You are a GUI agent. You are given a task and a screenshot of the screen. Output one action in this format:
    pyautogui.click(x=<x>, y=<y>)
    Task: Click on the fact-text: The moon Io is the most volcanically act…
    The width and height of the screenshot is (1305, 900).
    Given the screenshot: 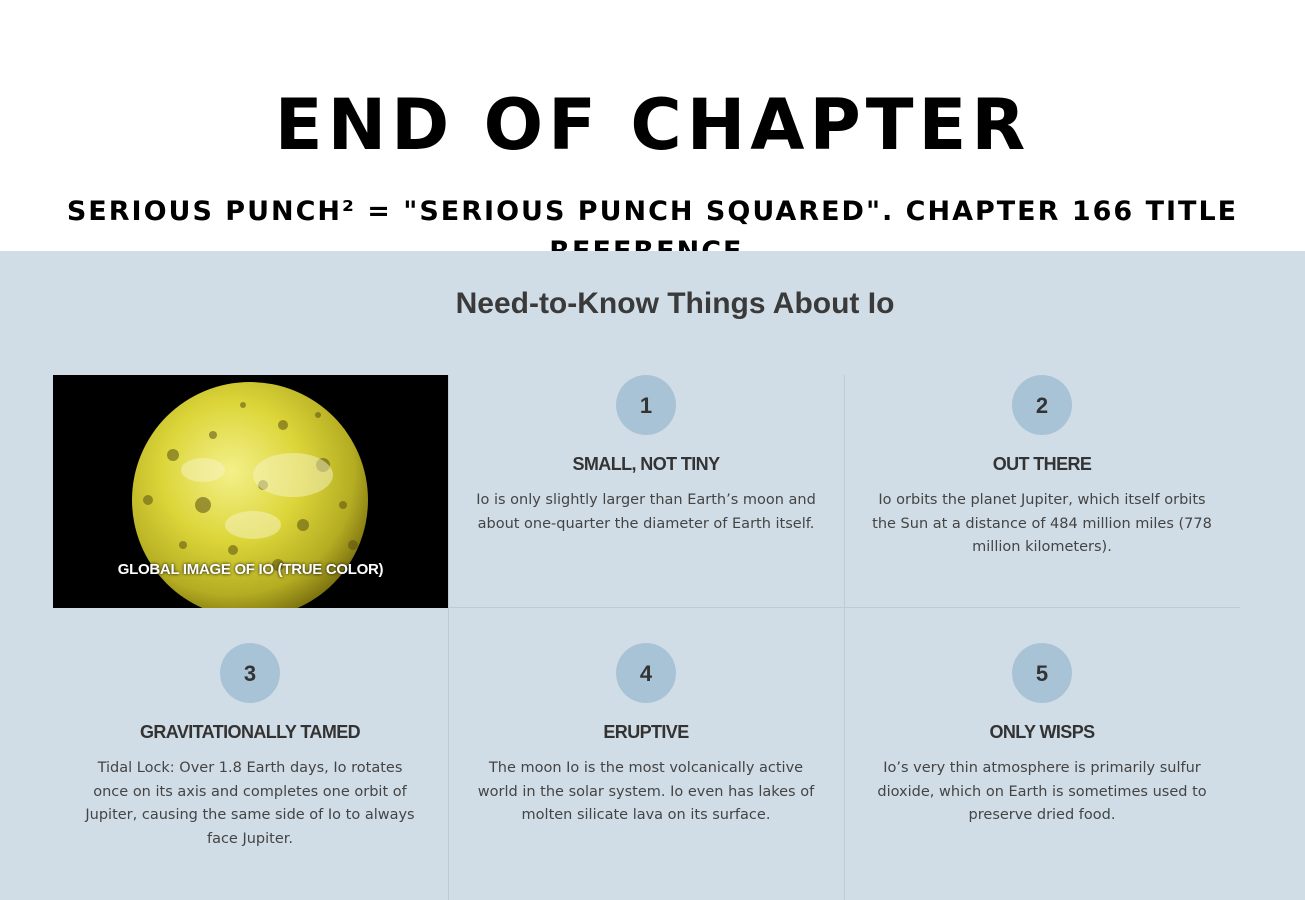 What is the action you would take?
    pyautogui.click(x=646, y=791)
    